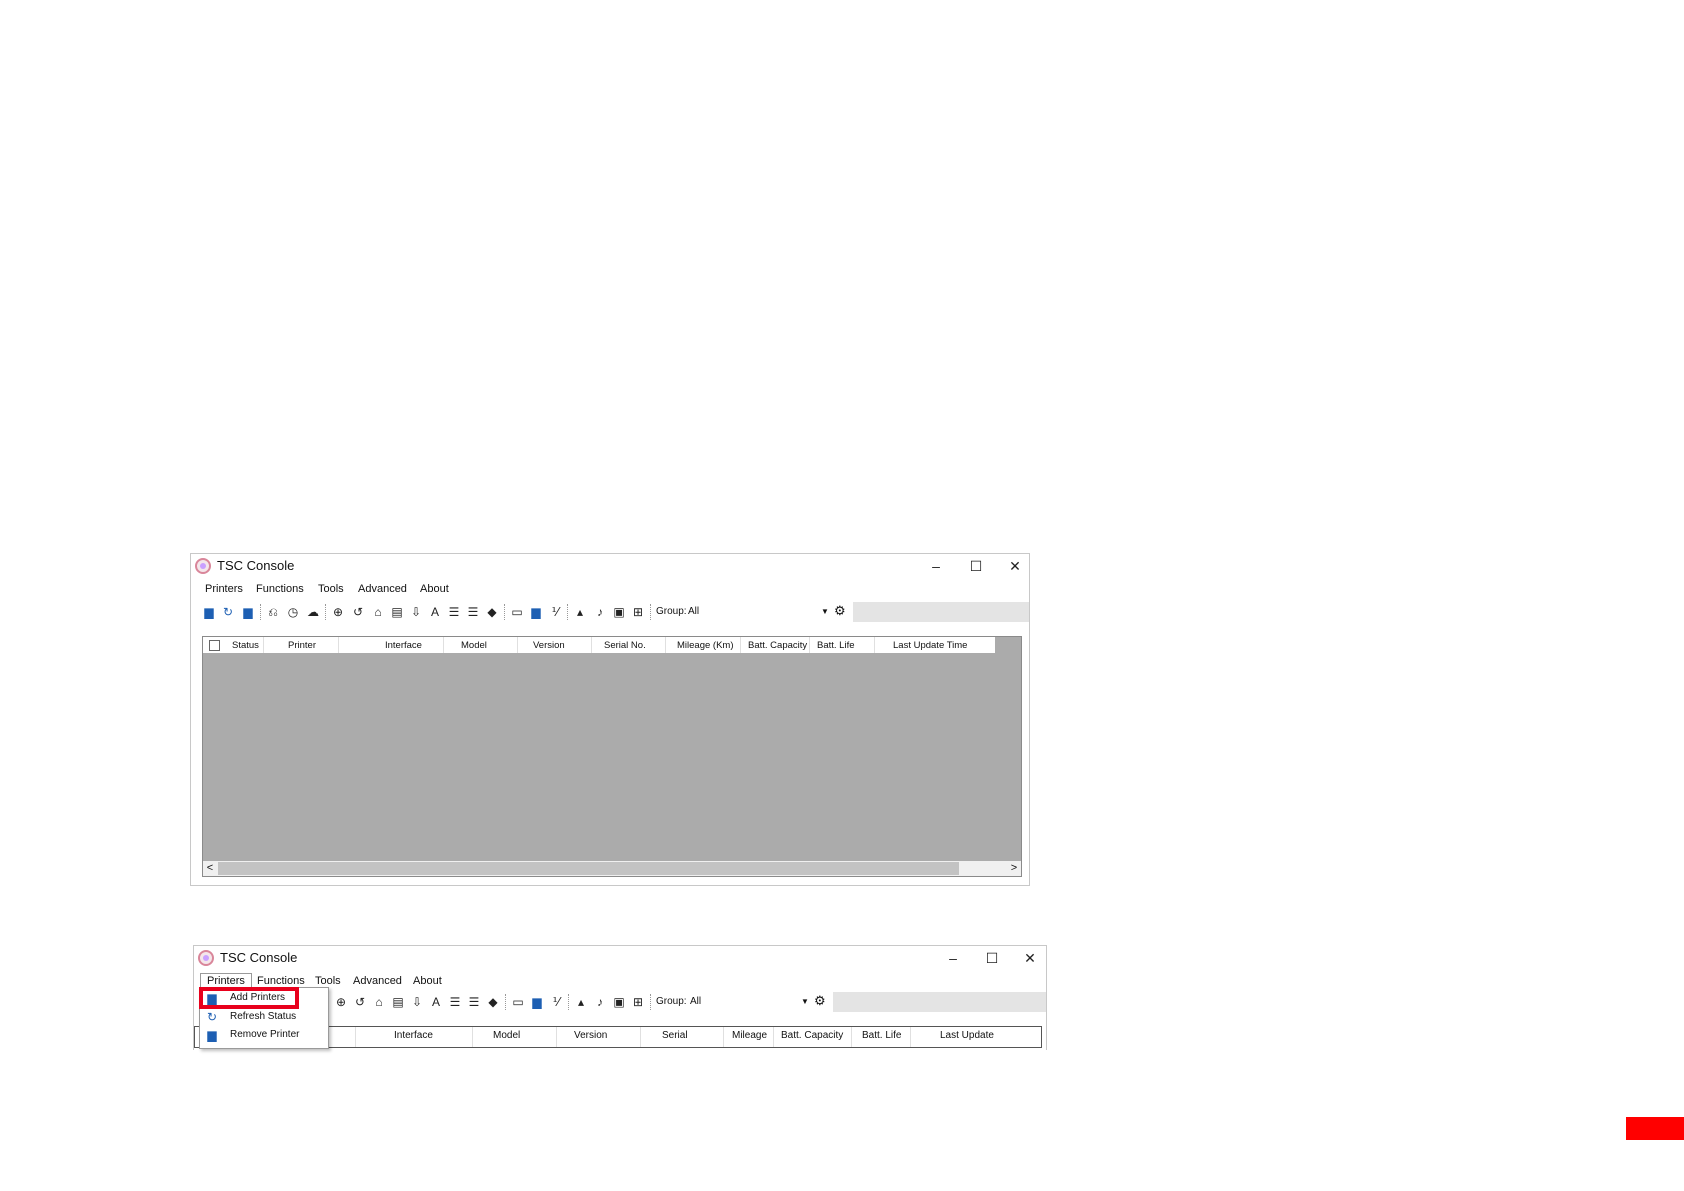  What do you see at coordinates (209, 612) in the screenshot?
I see `add-printer-icon: ▆` at bounding box center [209, 612].